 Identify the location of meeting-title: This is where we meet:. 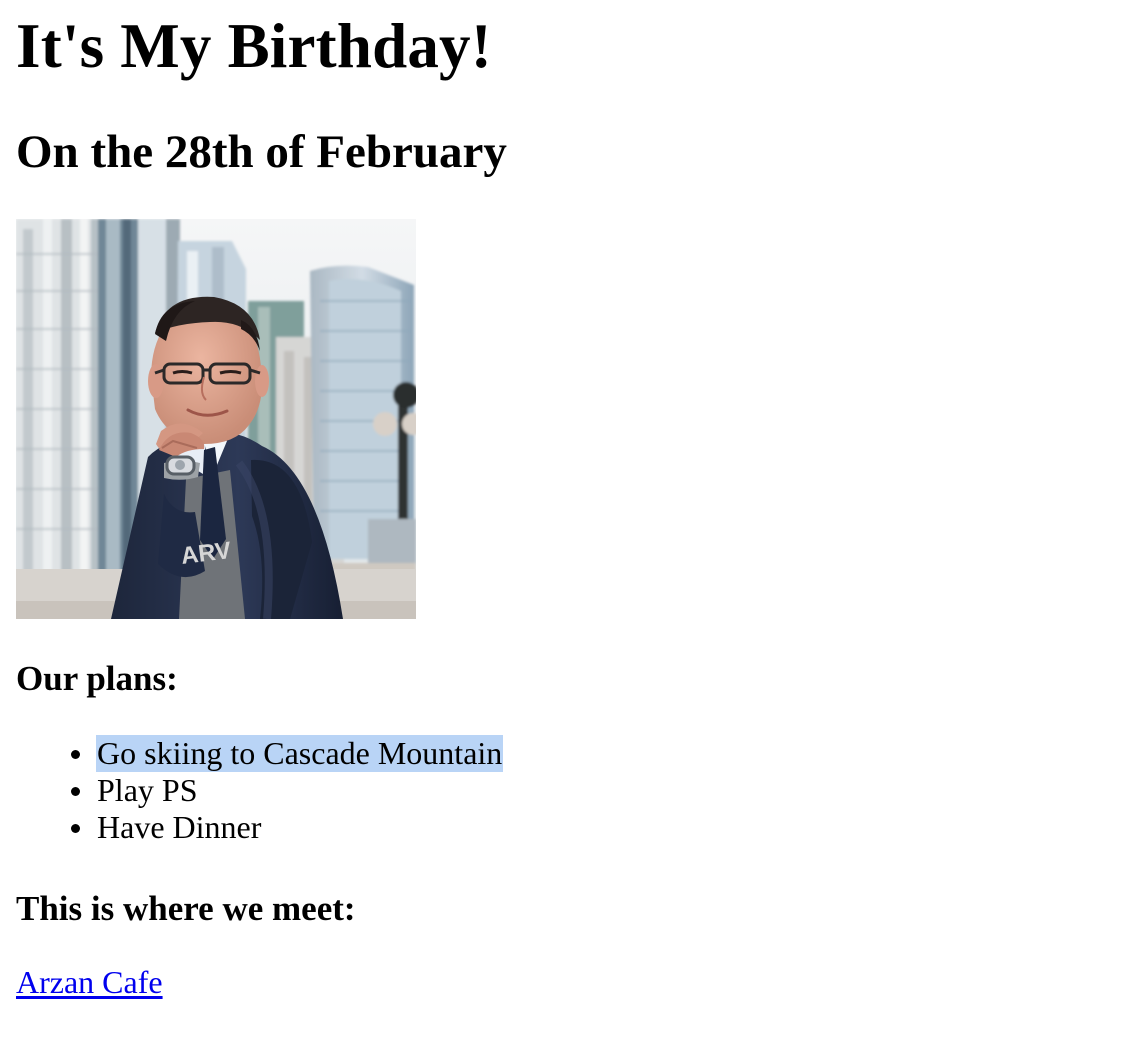
(186, 908).